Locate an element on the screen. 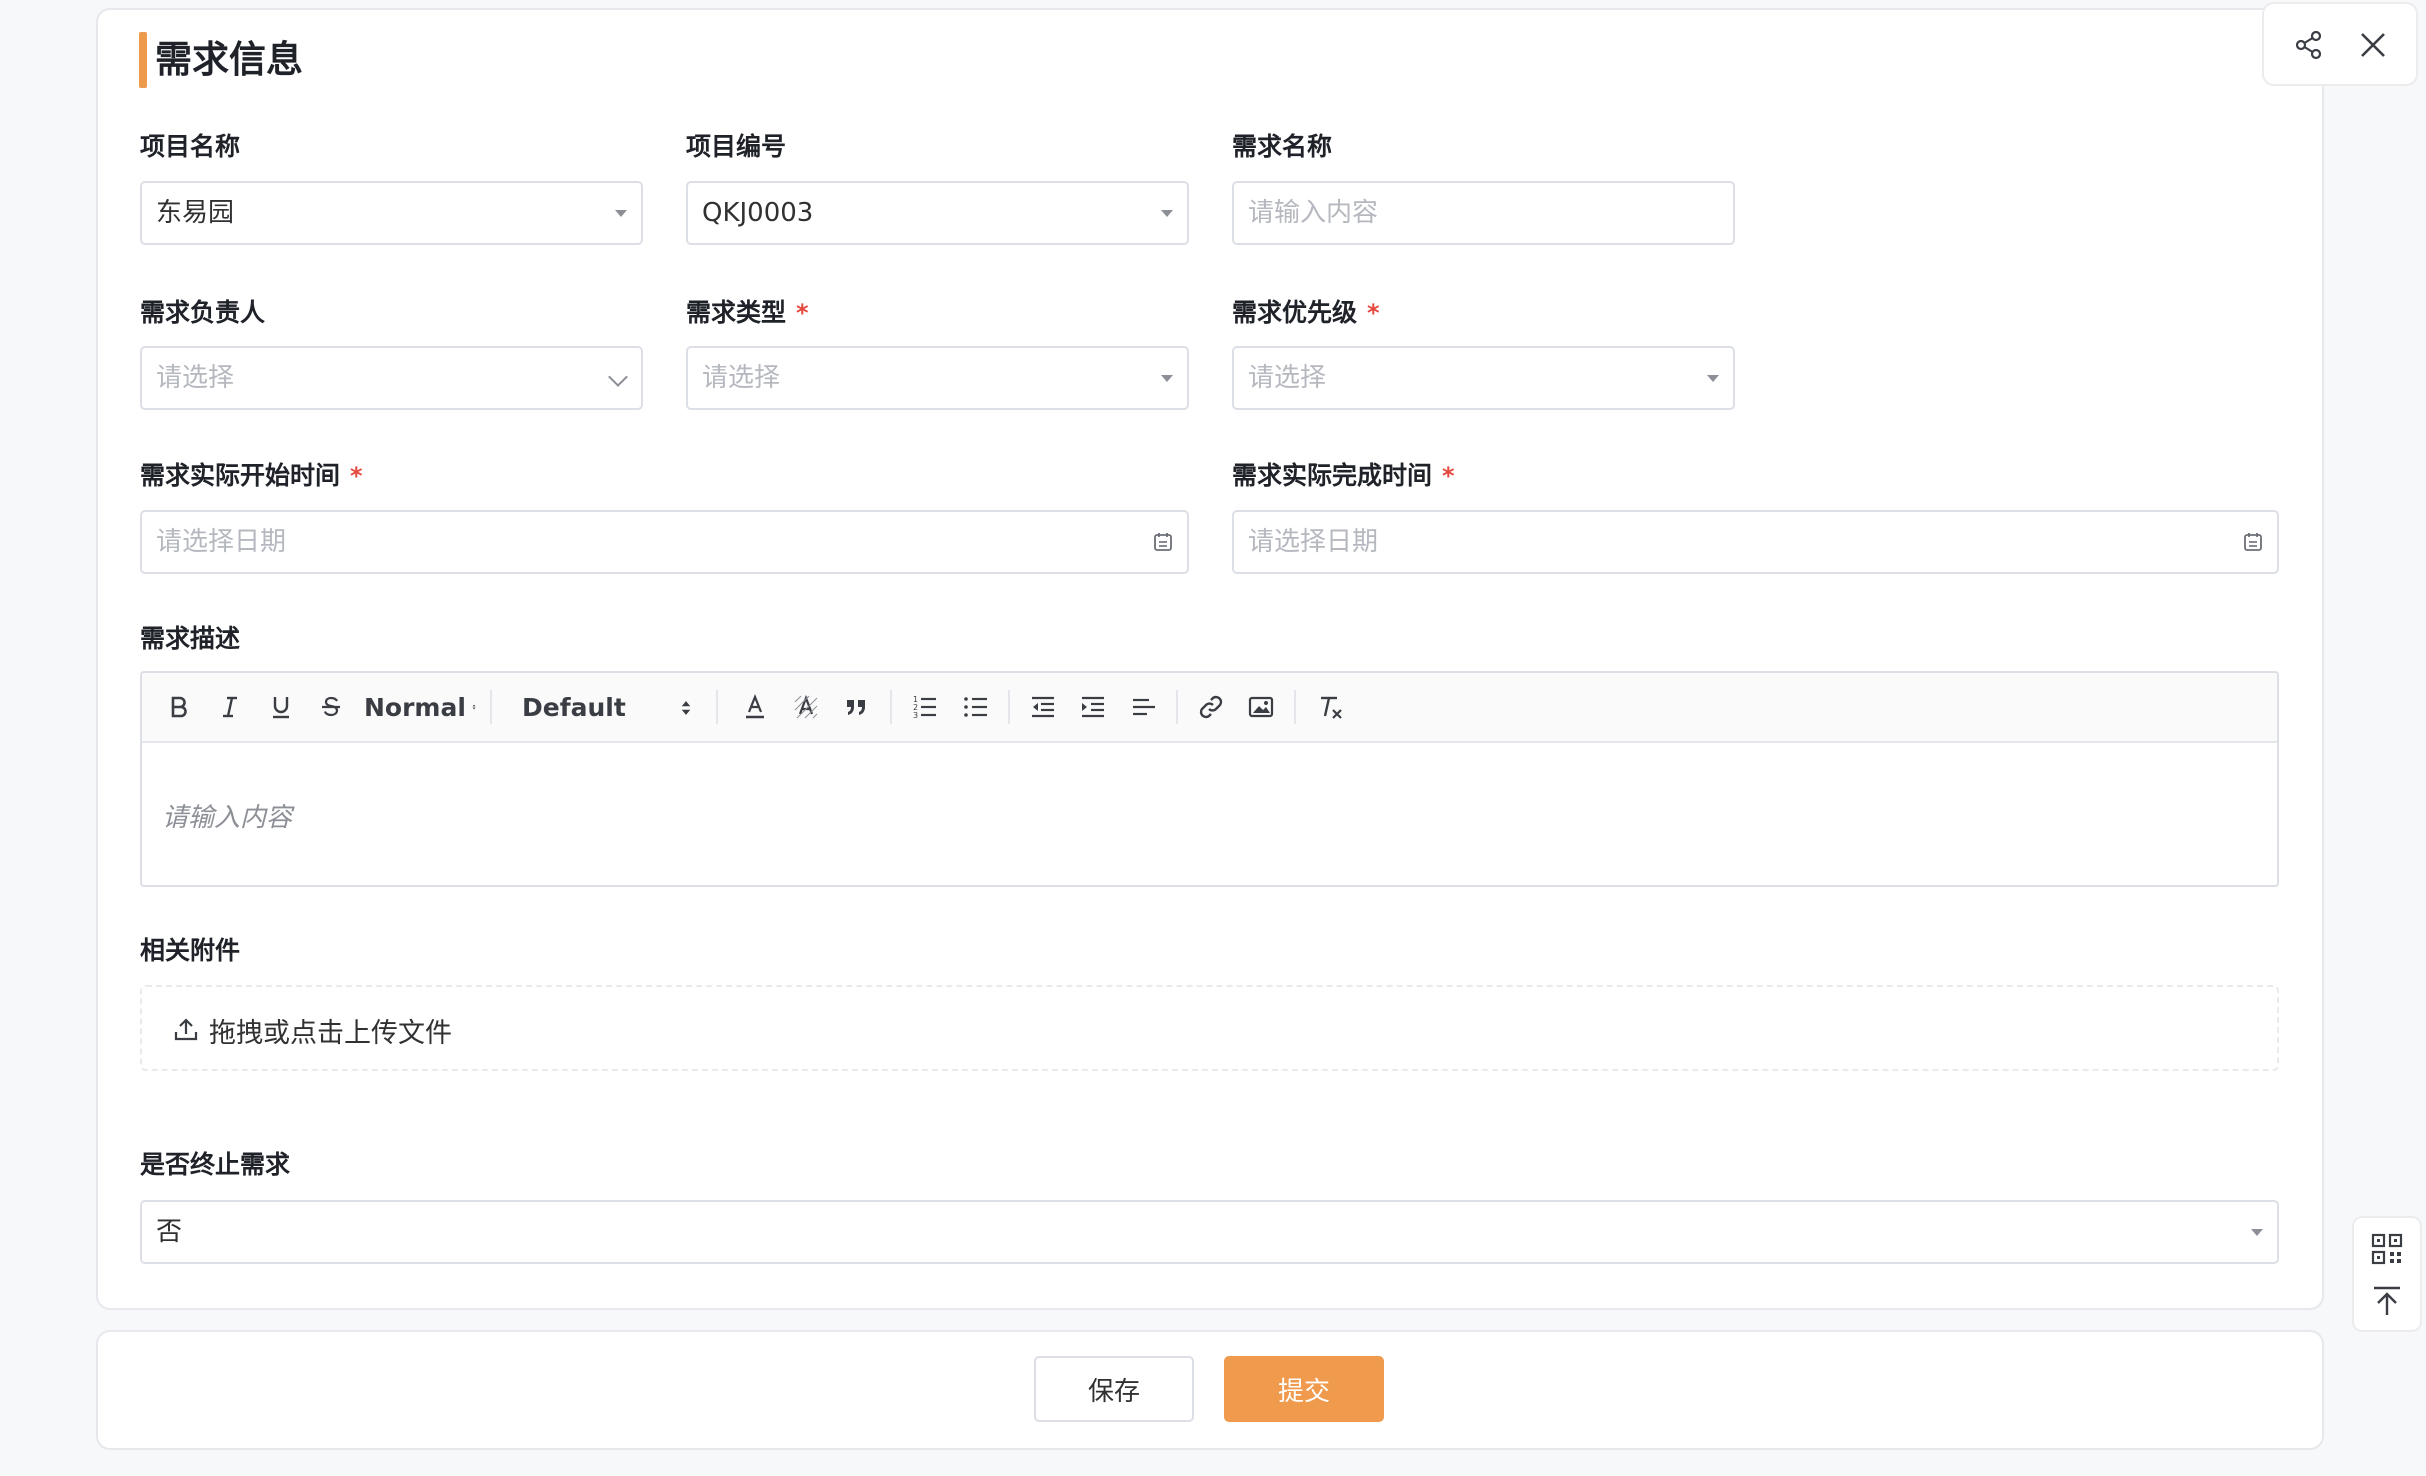  terminate-select: 否 is located at coordinates (1209, 1232).